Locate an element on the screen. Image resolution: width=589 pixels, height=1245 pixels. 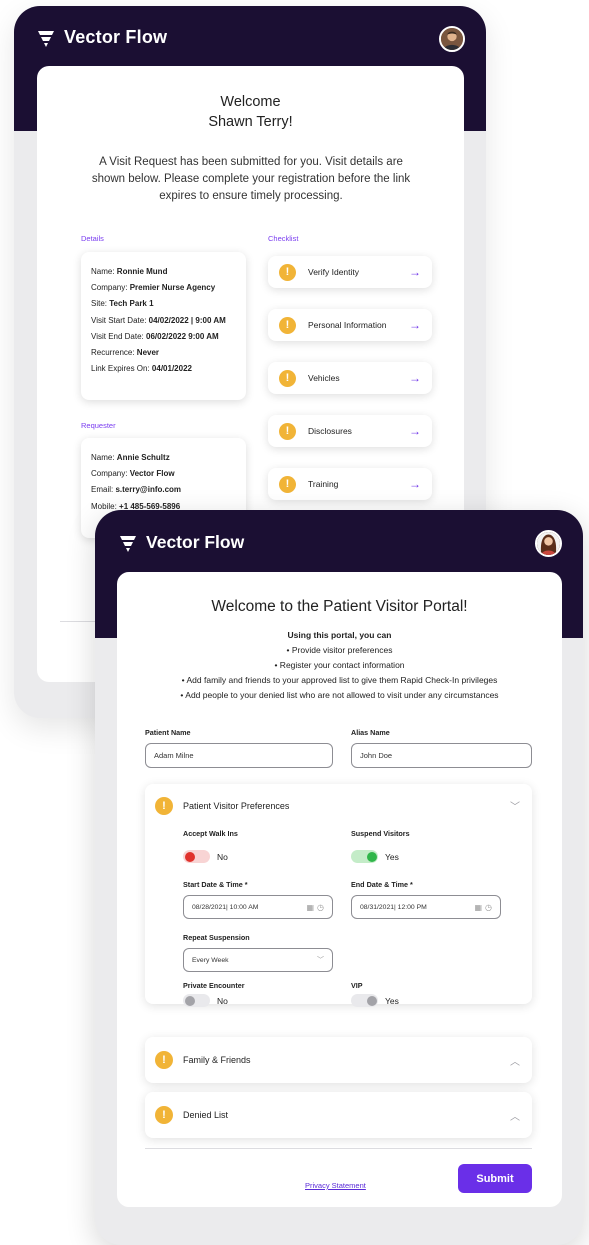
start-datetime-input: 08/28/2021| 10:00 AM ▦ ◷ is located at coordinates (258, 907).